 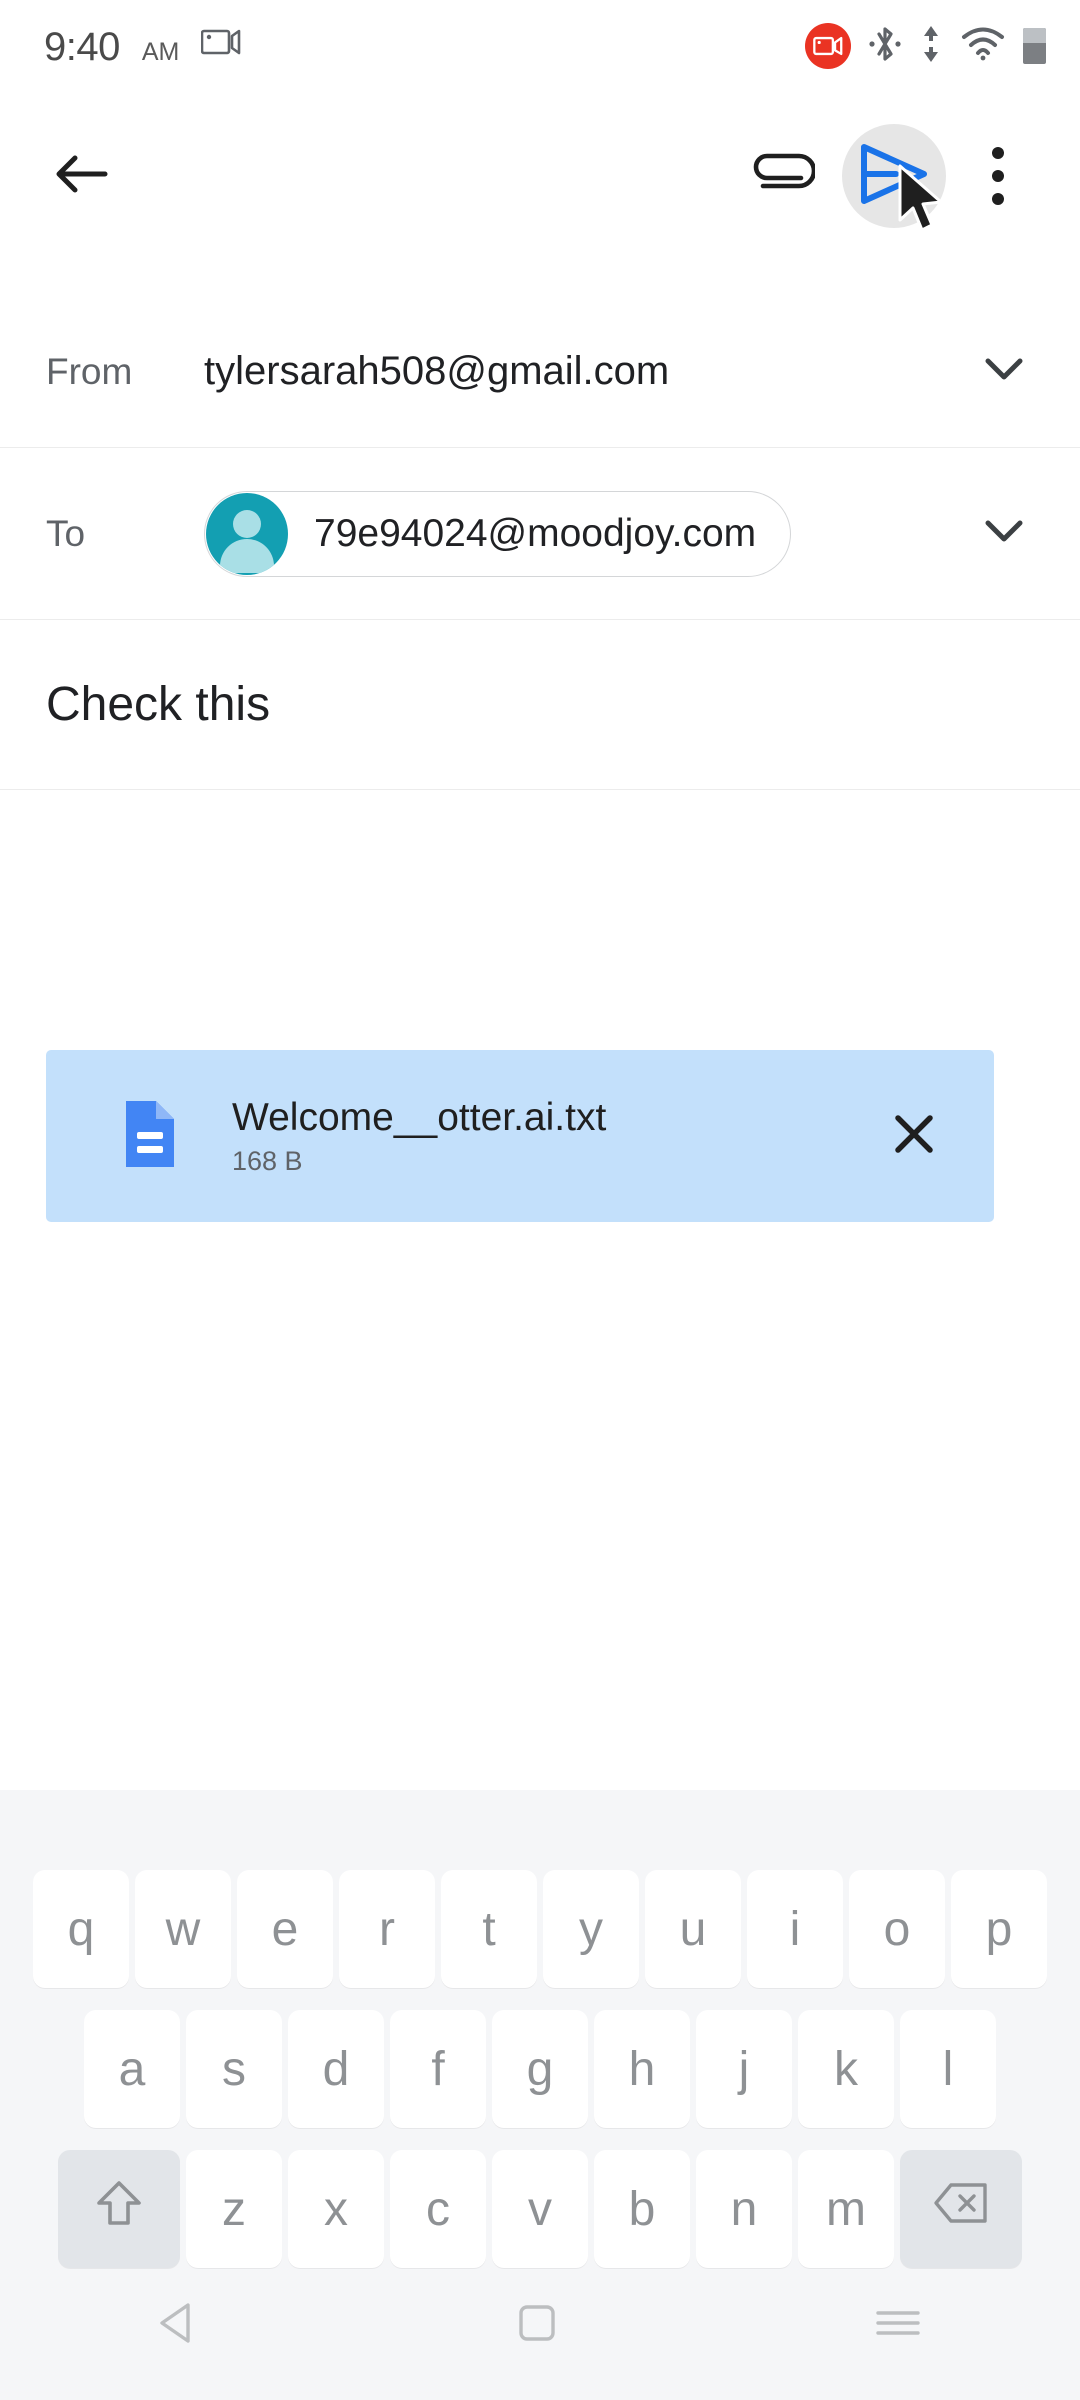 What do you see at coordinates (540, 705) in the screenshot?
I see `subject-row: Check this` at bounding box center [540, 705].